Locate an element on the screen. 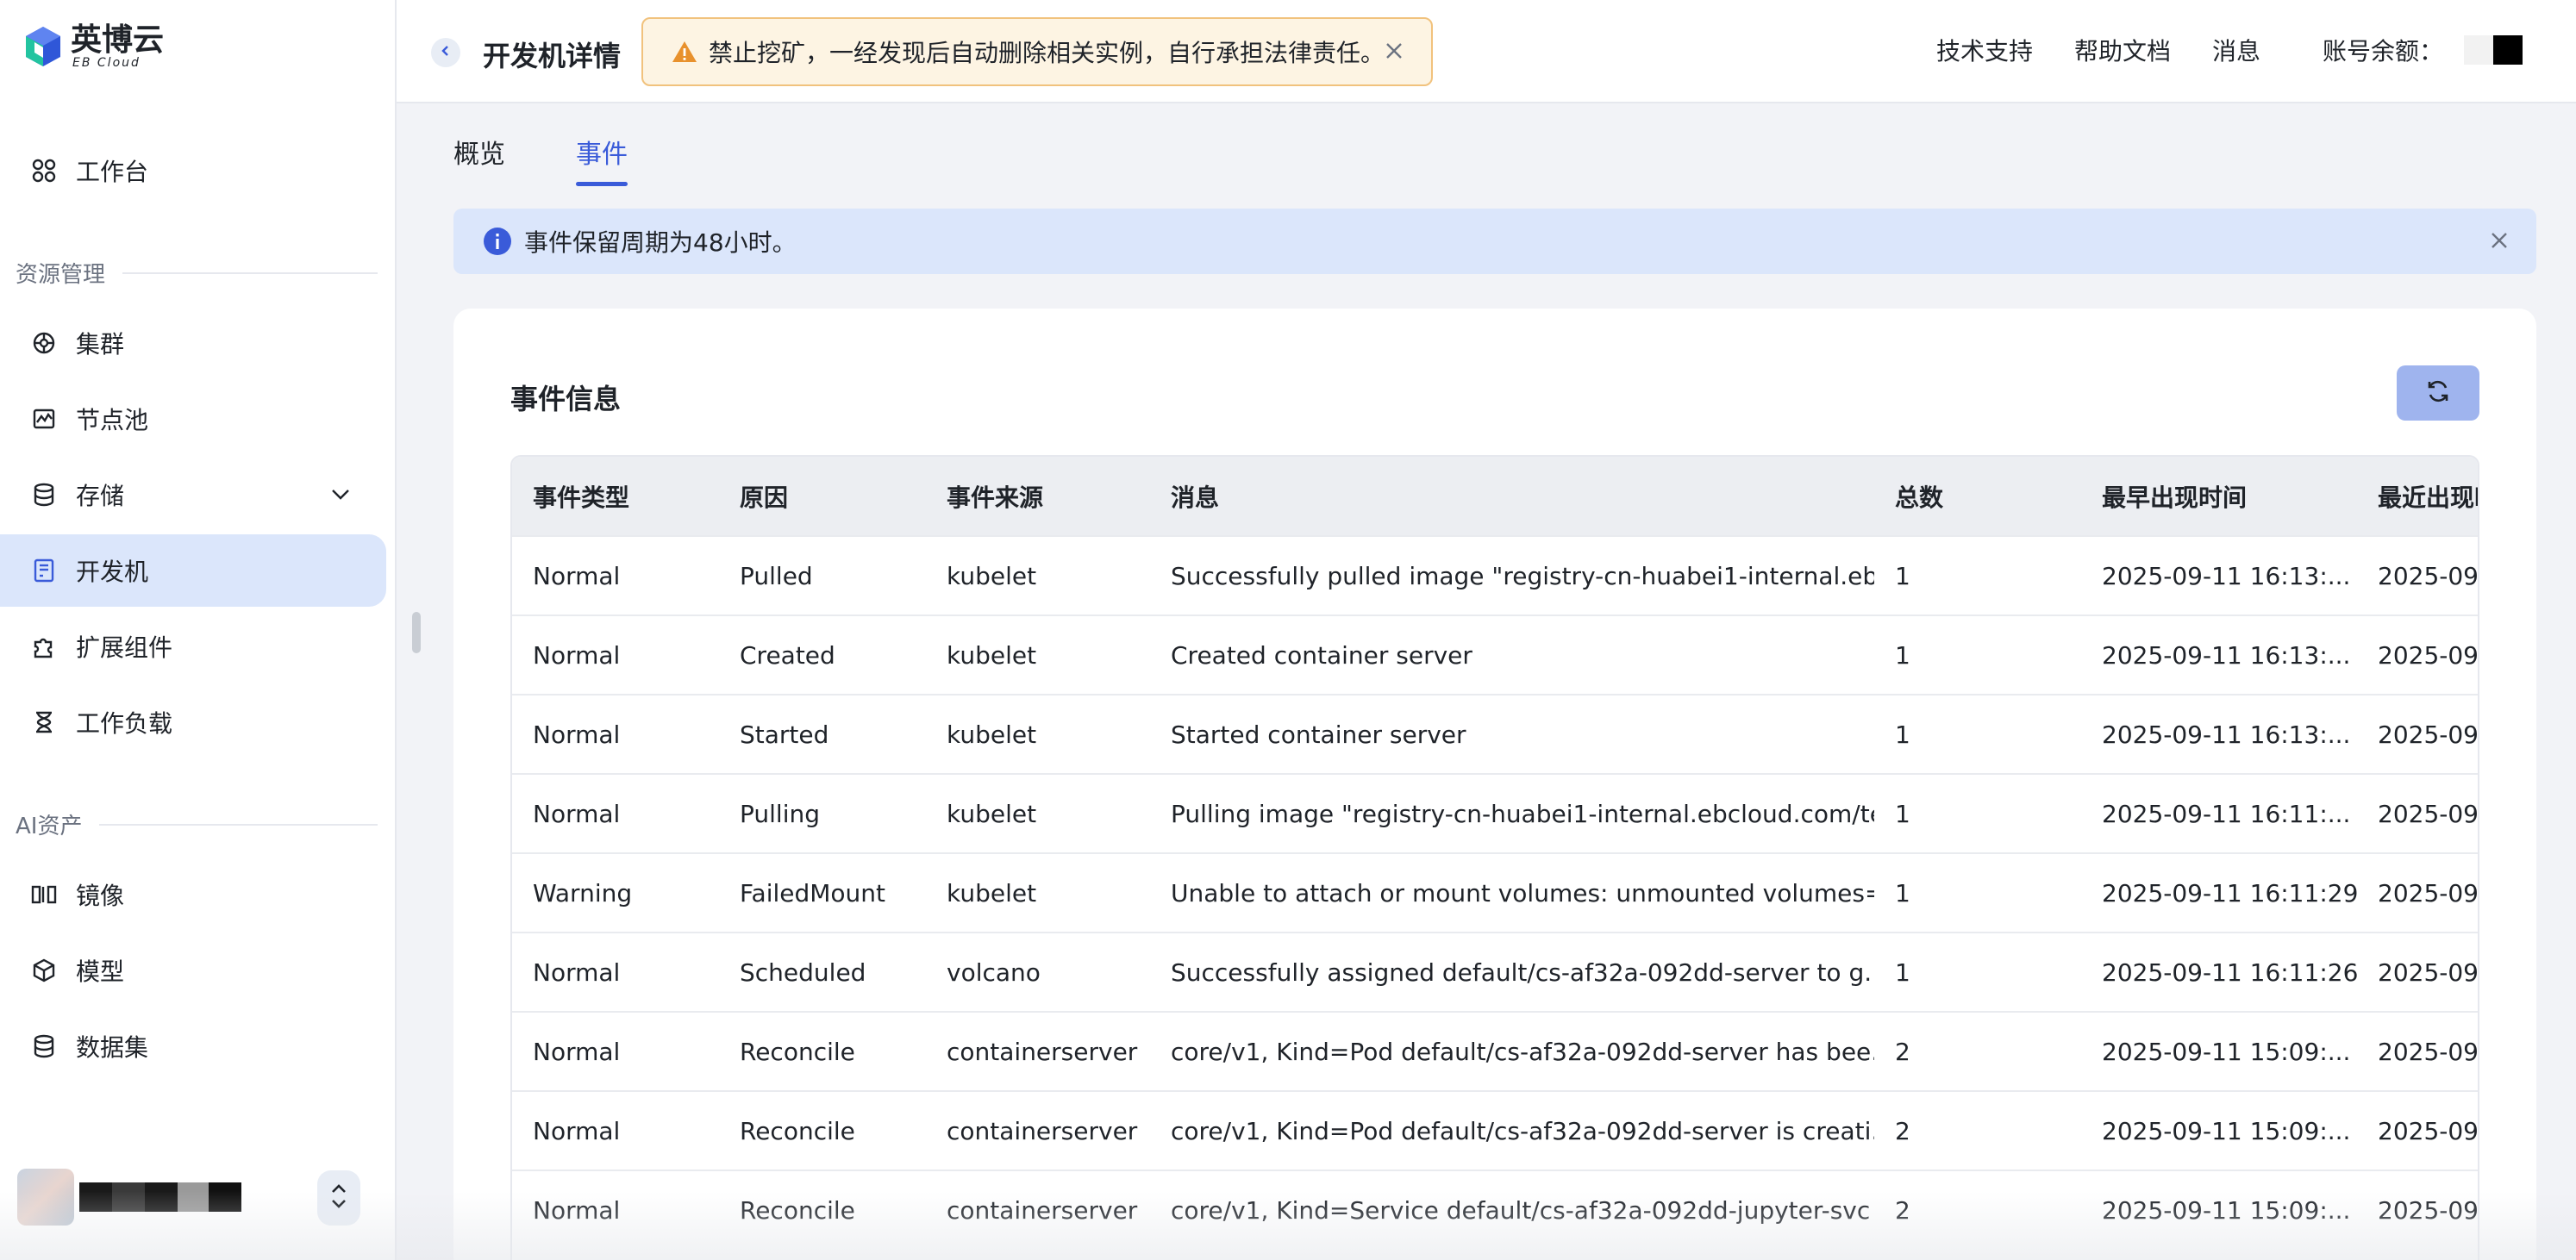 The width and height of the screenshot is (2576, 1260). refresh-icon is located at coordinates (2438, 393).